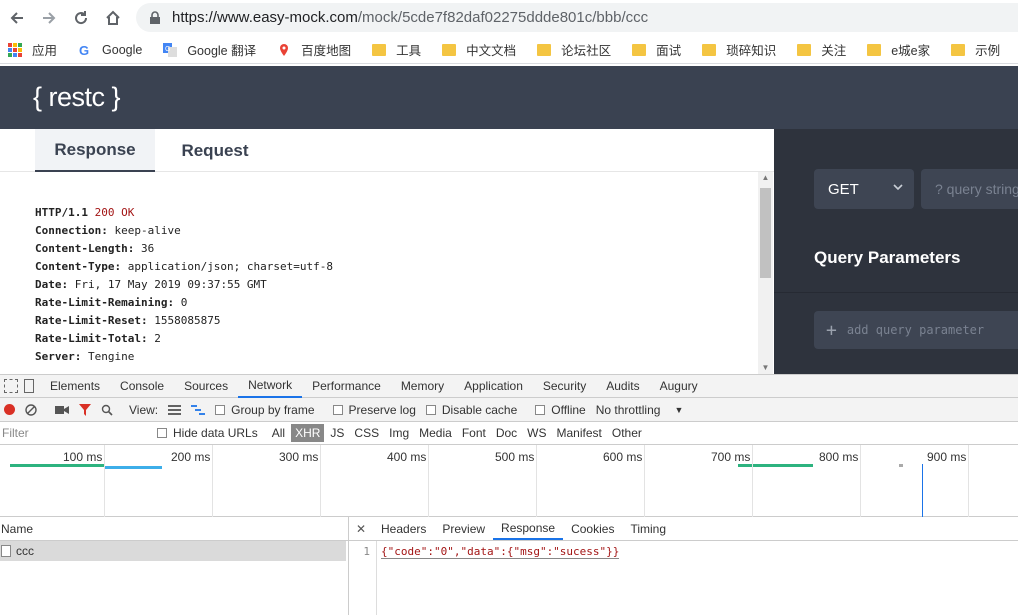 This screenshot has height=615, width=1018. I want to click on bookmark-label: Google 翻译, so click(222, 51).